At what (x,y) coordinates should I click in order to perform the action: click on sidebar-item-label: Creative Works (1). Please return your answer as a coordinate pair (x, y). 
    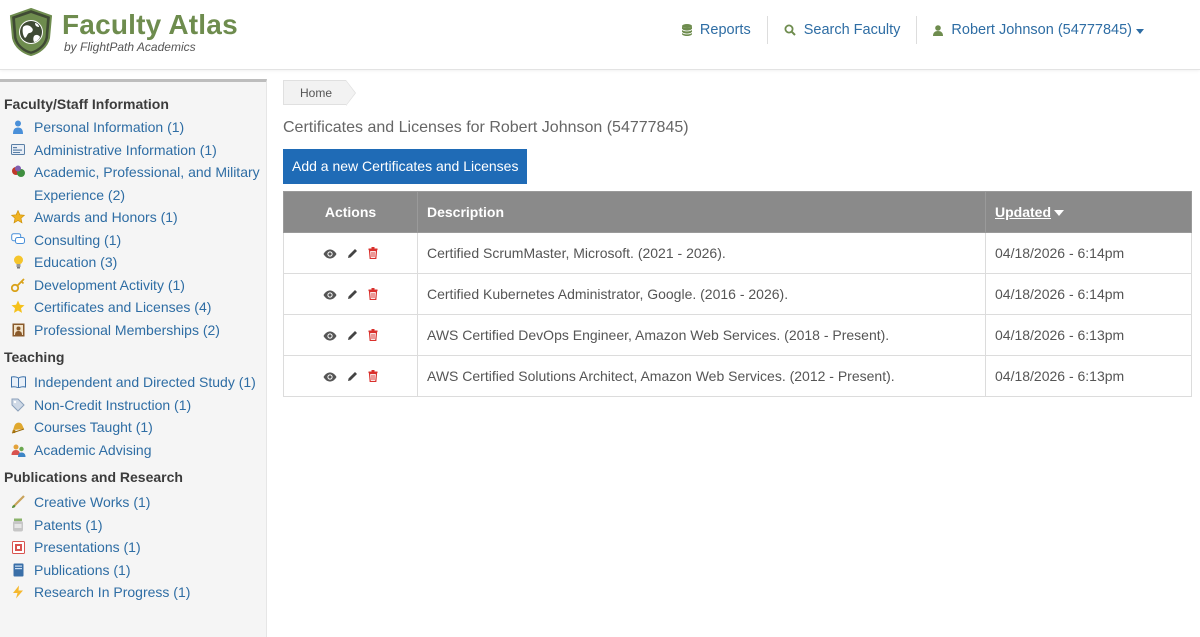
    Looking at the image, I should click on (92, 502).